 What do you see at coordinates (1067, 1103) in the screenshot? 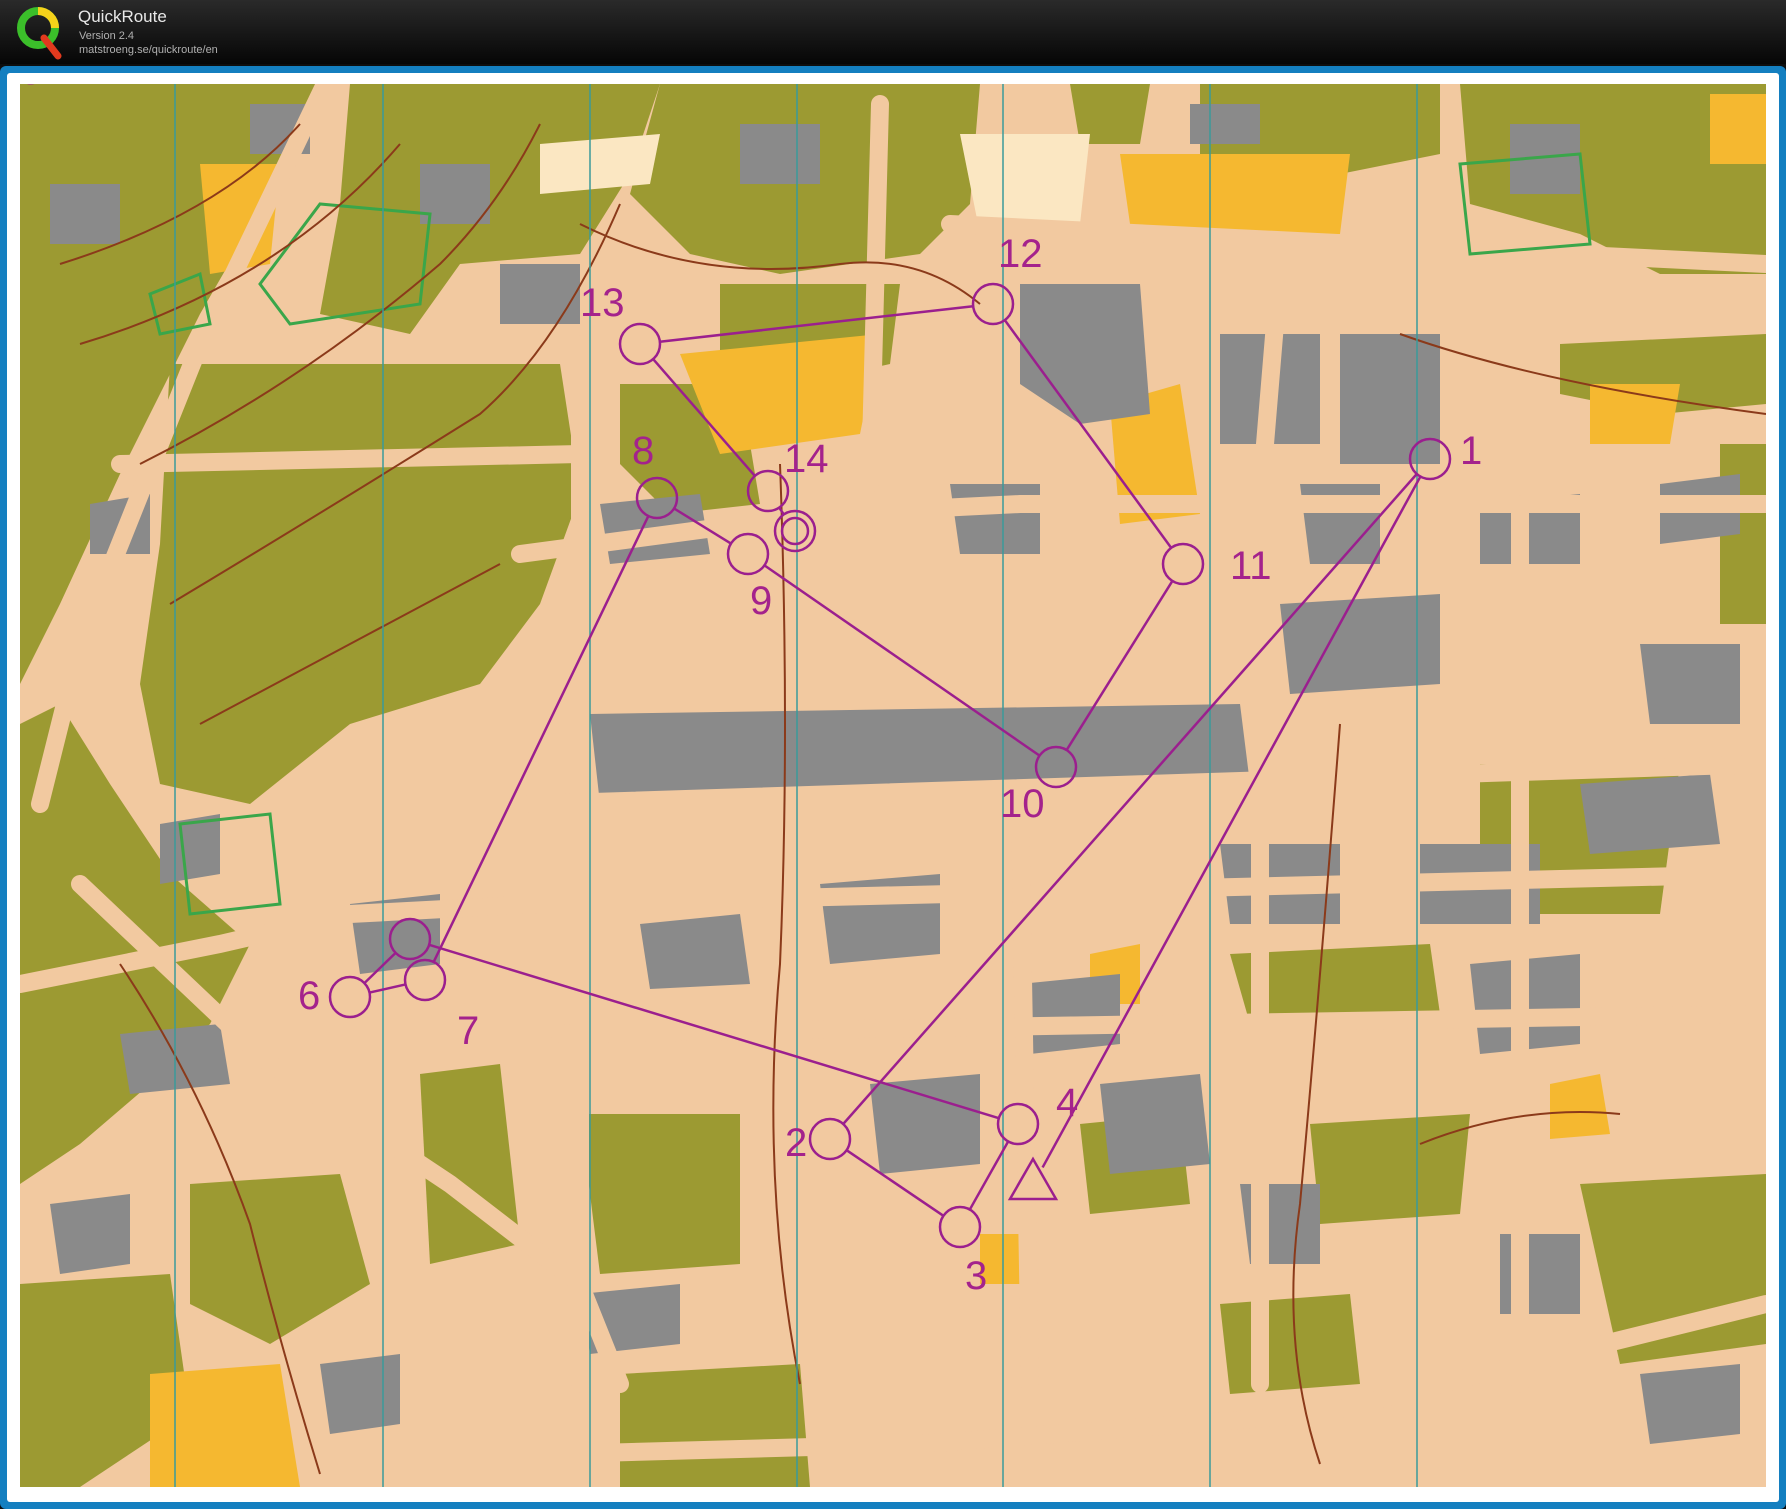
I see `control-label-c4: 4` at bounding box center [1067, 1103].